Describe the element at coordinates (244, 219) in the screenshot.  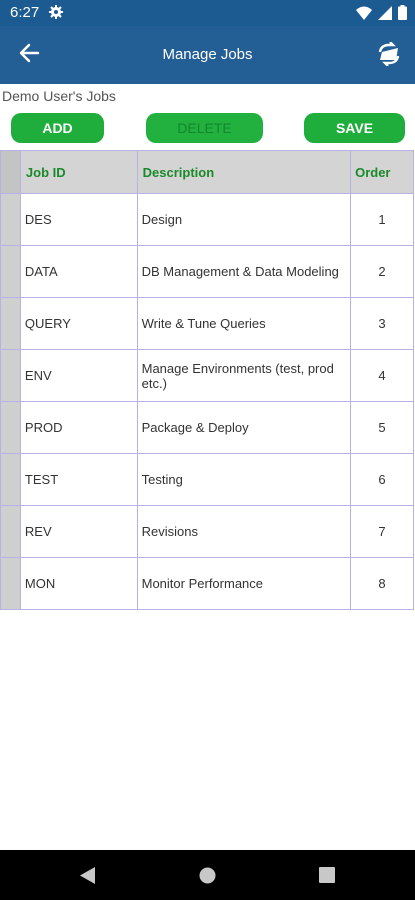
I see `description-cell: Design` at that location.